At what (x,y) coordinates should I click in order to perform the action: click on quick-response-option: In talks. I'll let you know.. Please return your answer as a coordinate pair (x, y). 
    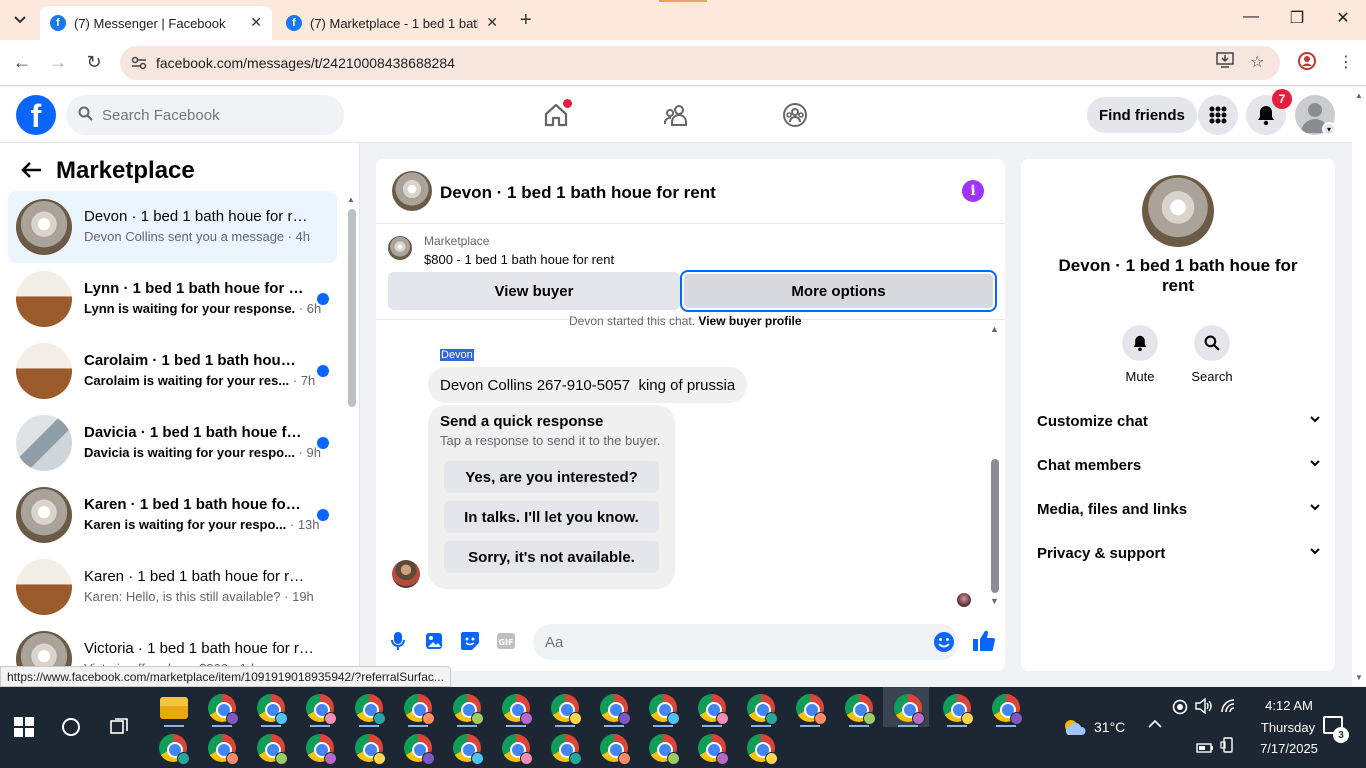
    Looking at the image, I should click on (551, 517).